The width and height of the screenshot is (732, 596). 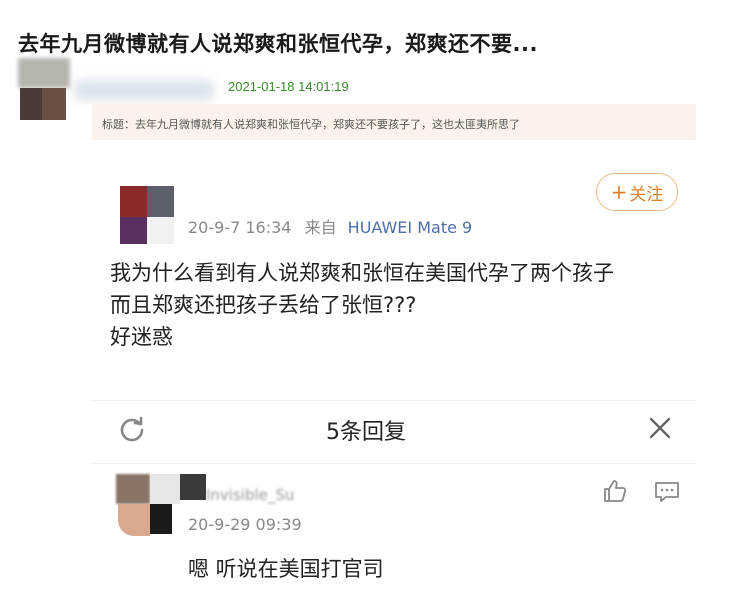 What do you see at coordinates (44, 89) in the screenshot?
I see `author-avatar` at bounding box center [44, 89].